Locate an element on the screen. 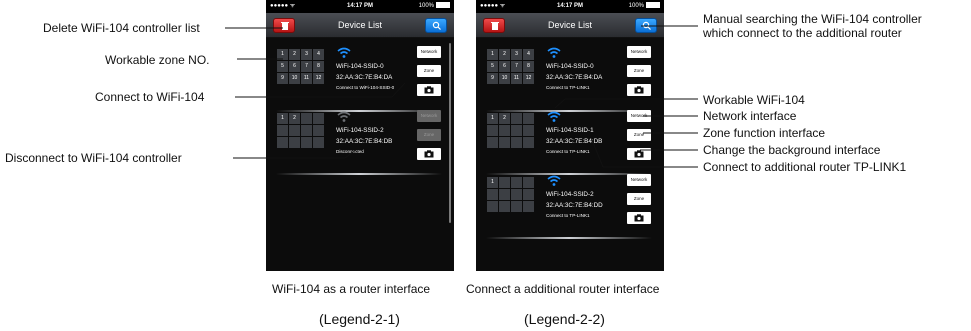 The height and width of the screenshot is (331, 971). zone-grid: 1 2 3 4 5 6 7 8 9 10 11 12 is located at coordinates (300, 66).